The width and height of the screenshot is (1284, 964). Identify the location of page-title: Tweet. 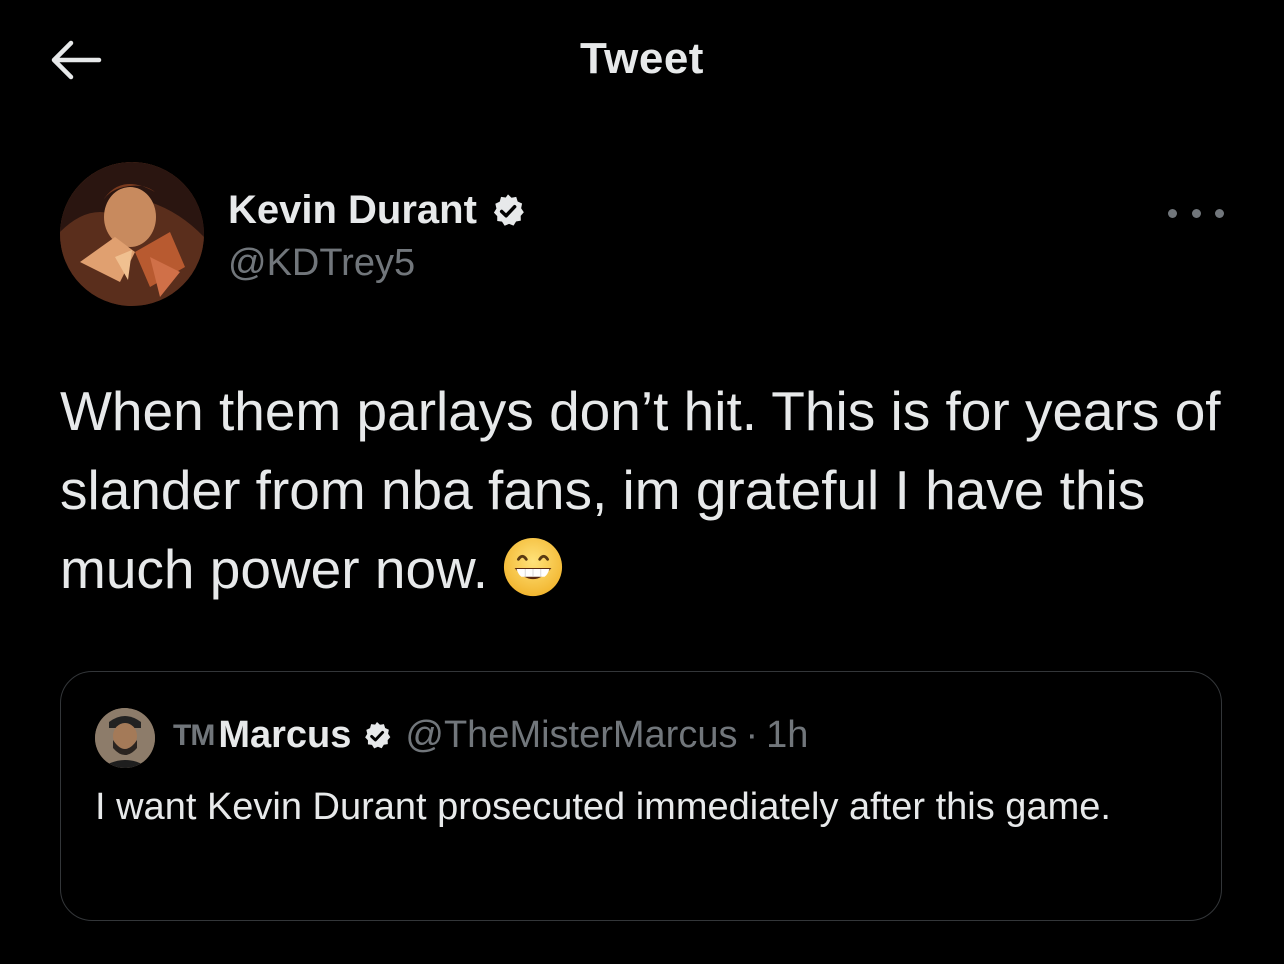
(642, 58).